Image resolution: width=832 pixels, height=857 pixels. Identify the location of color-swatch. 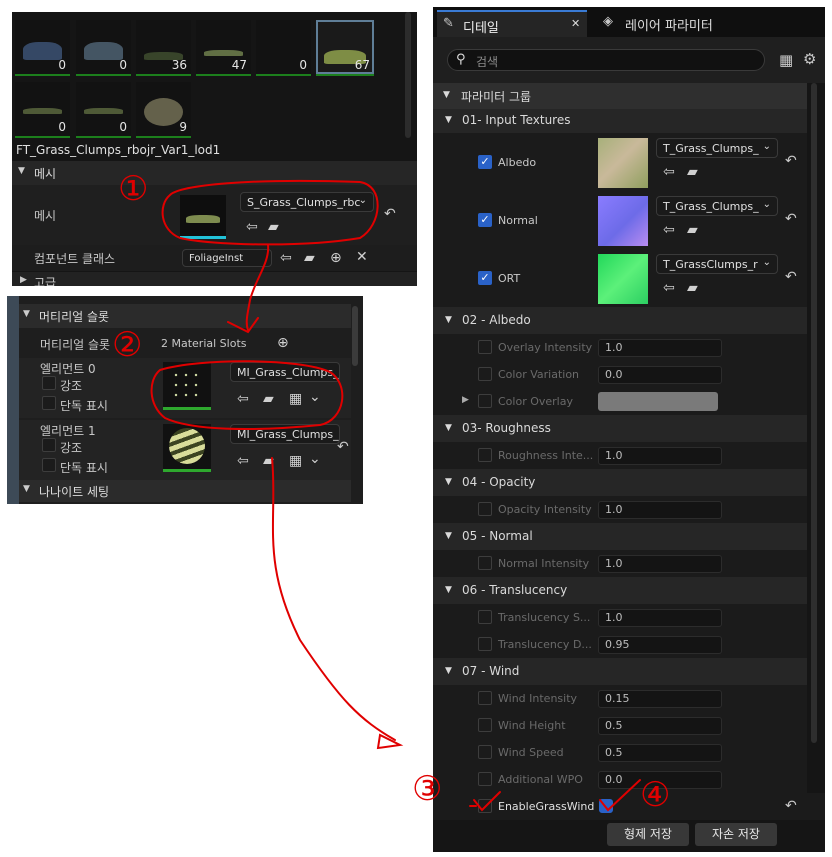
(658, 401).